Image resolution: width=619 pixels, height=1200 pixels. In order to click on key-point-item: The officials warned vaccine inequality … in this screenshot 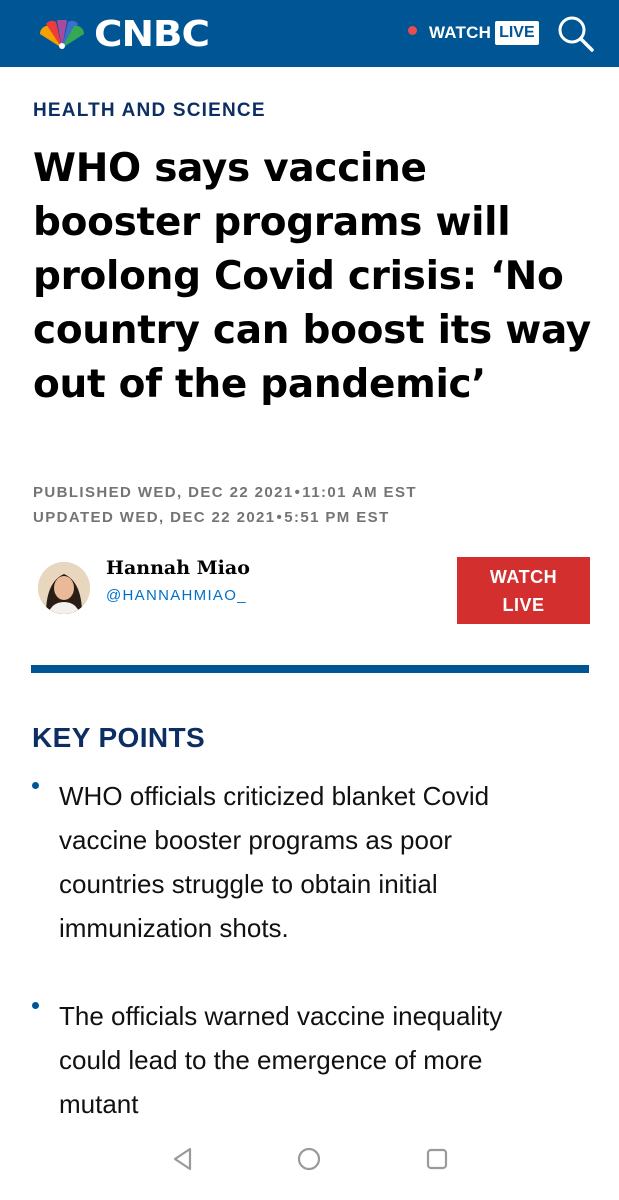, I will do `click(292, 1060)`.